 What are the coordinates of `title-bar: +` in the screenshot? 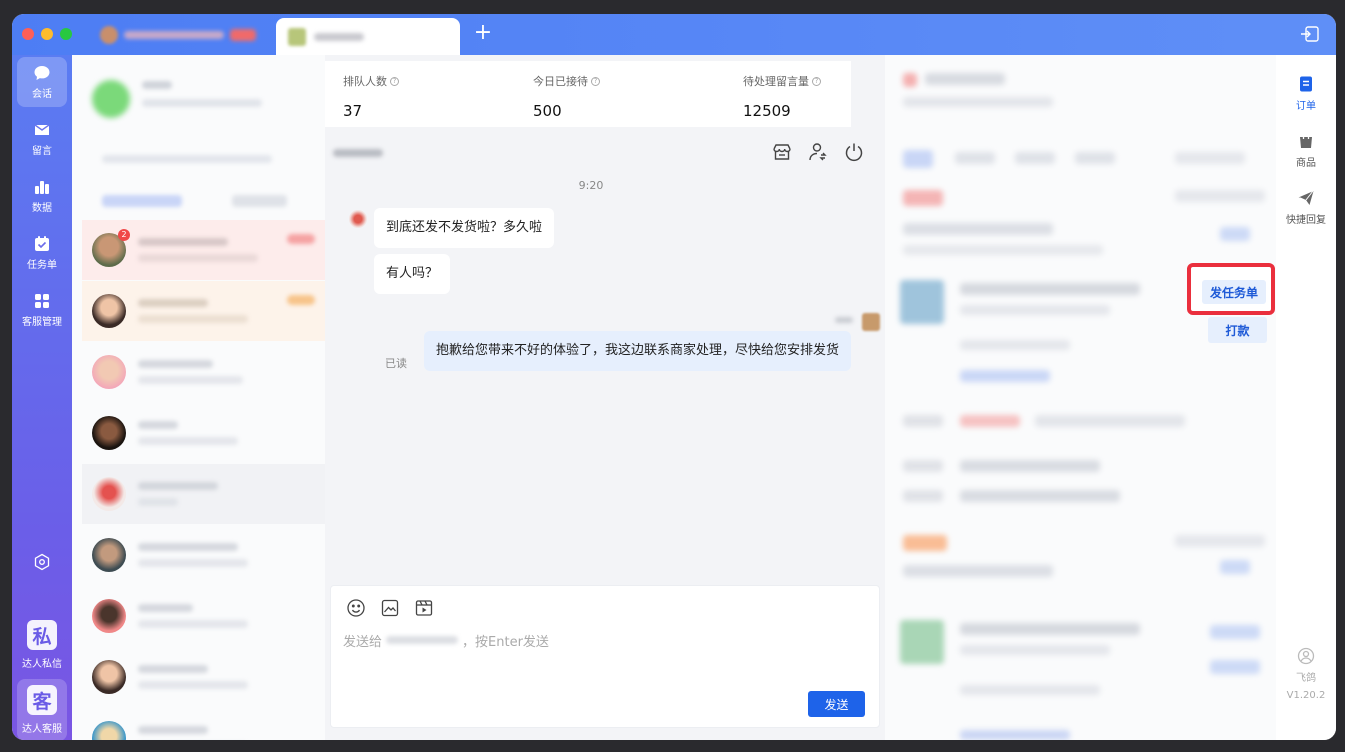 It's located at (674, 34).